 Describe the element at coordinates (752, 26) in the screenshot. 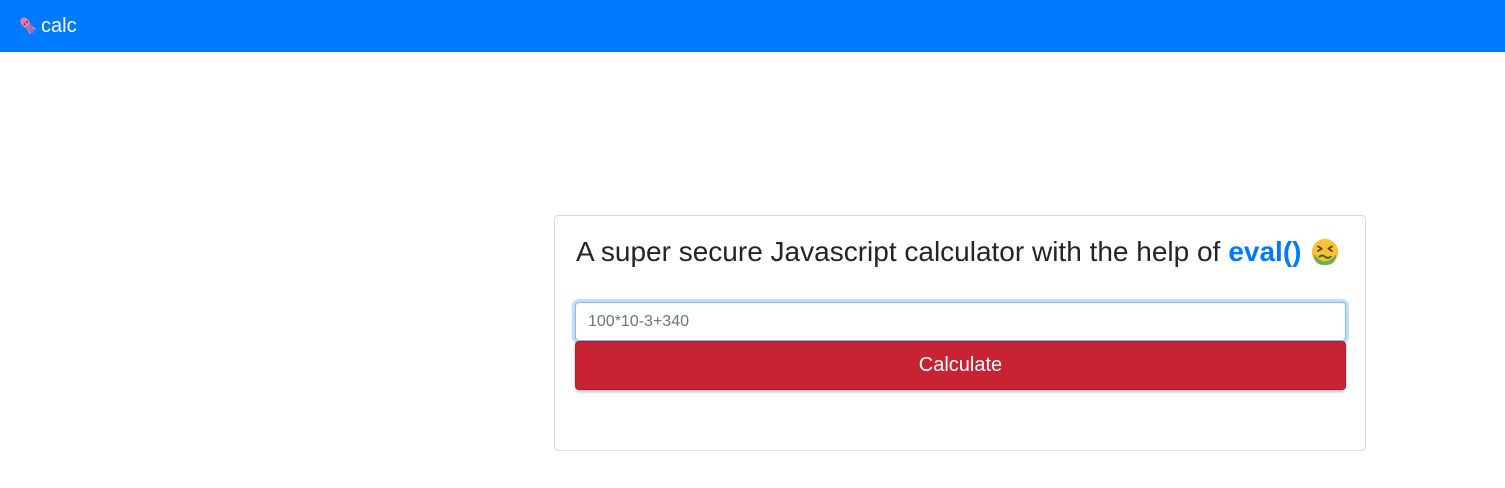

I see `navbar: calc` at that location.